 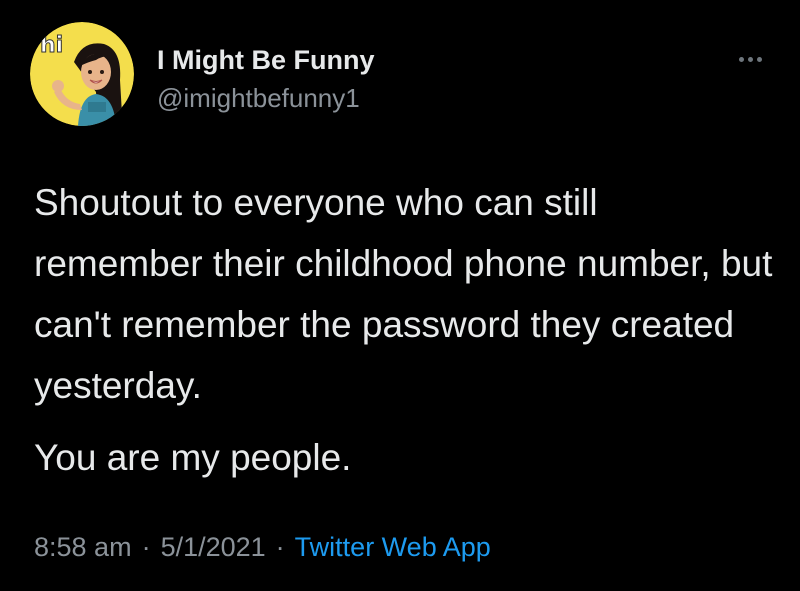 I want to click on more-options-button, so click(x=750, y=59).